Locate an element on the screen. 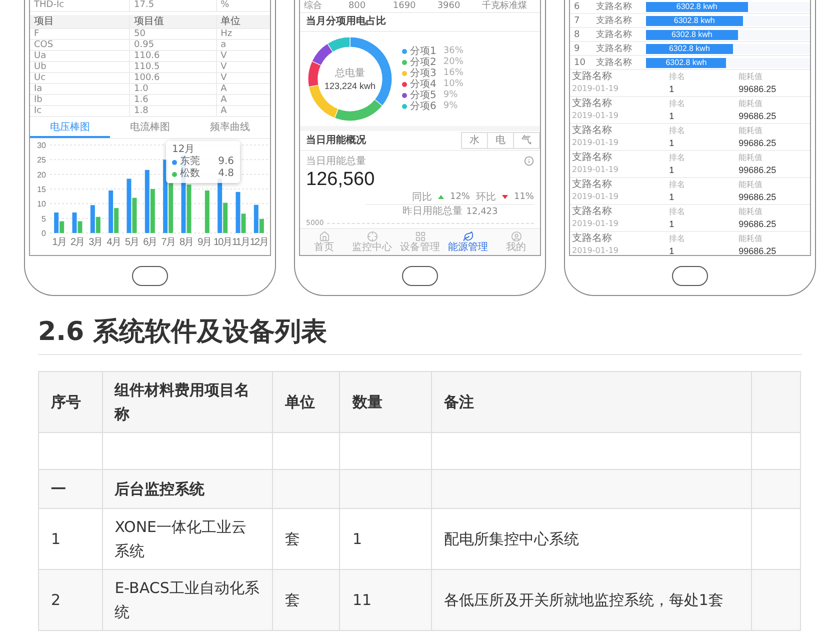  rank-number: 6 is located at coordinates (577, 7).